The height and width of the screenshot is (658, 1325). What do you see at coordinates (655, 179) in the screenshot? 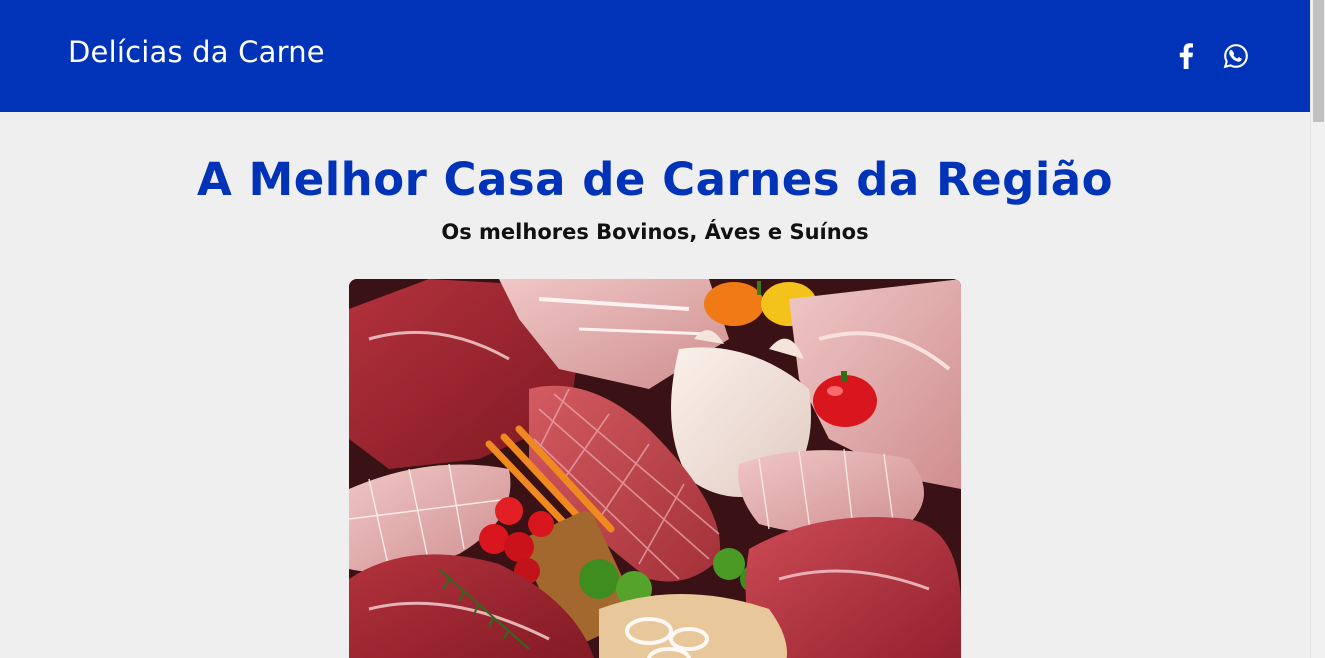
I see `page-title: A Melhor Casa de Carnes da Região` at bounding box center [655, 179].